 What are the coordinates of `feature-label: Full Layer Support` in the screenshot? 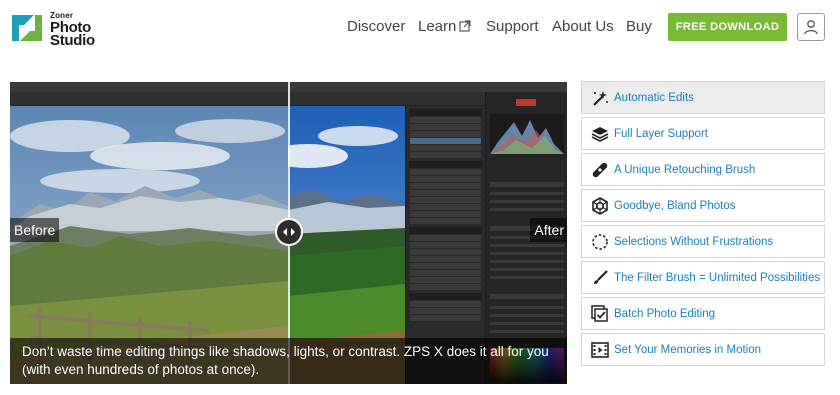 It's located at (661, 133).